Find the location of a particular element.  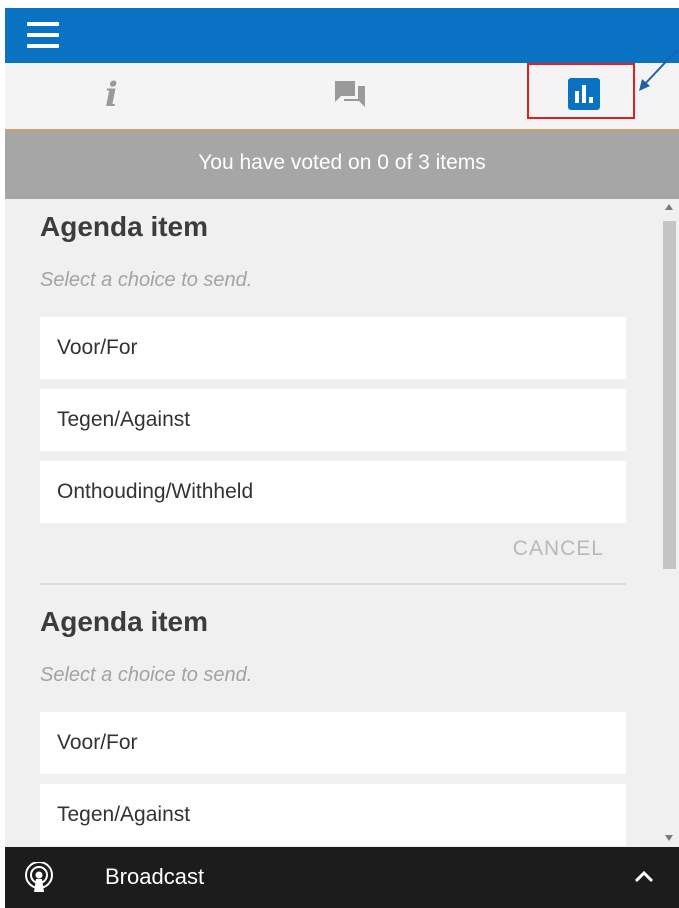

chevron-up-icon is located at coordinates (644, 876).